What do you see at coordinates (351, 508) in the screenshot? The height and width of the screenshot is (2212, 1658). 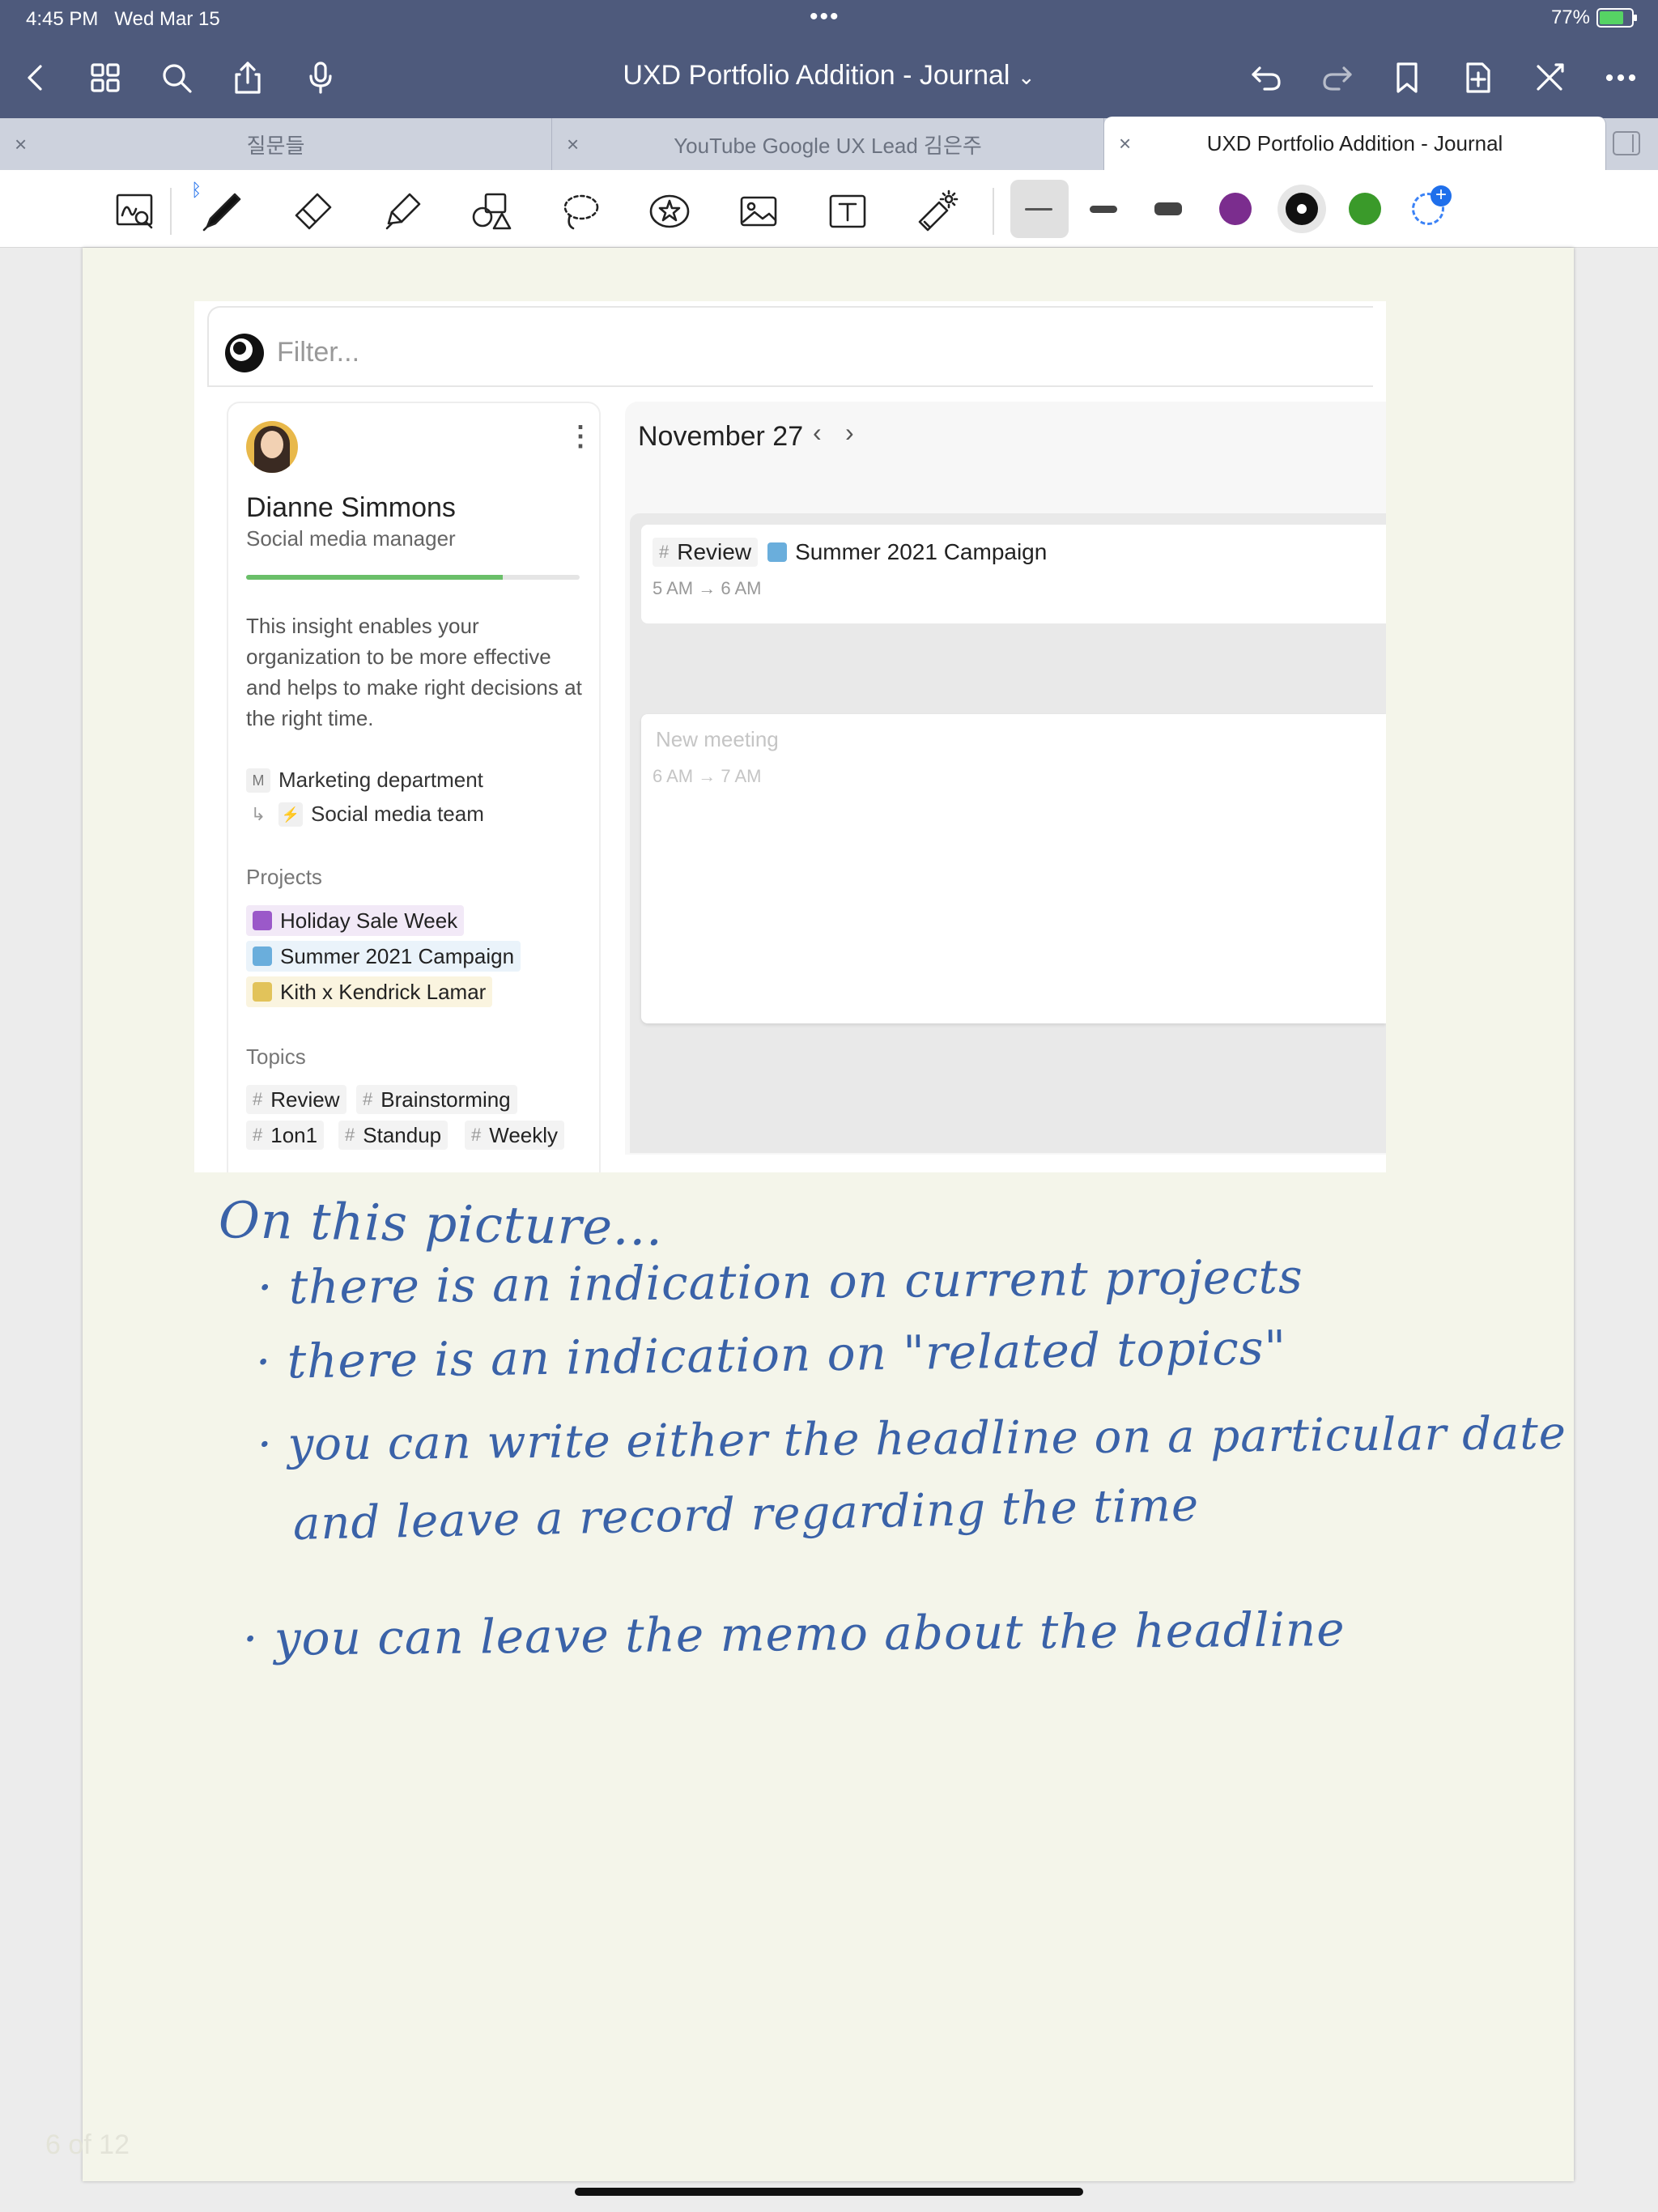 I see `profile-name: Dianne Simmons` at bounding box center [351, 508].